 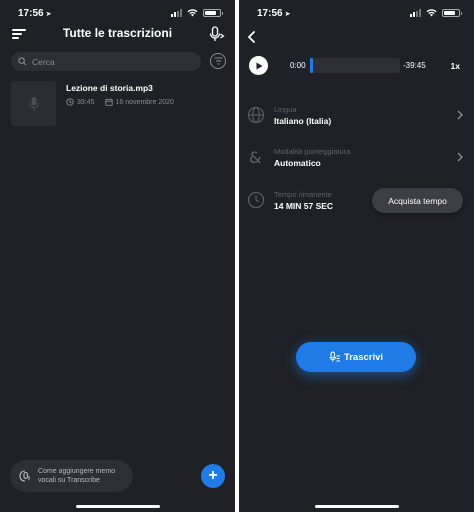 I want to click on globe-icon, so click(x=256, y=115).